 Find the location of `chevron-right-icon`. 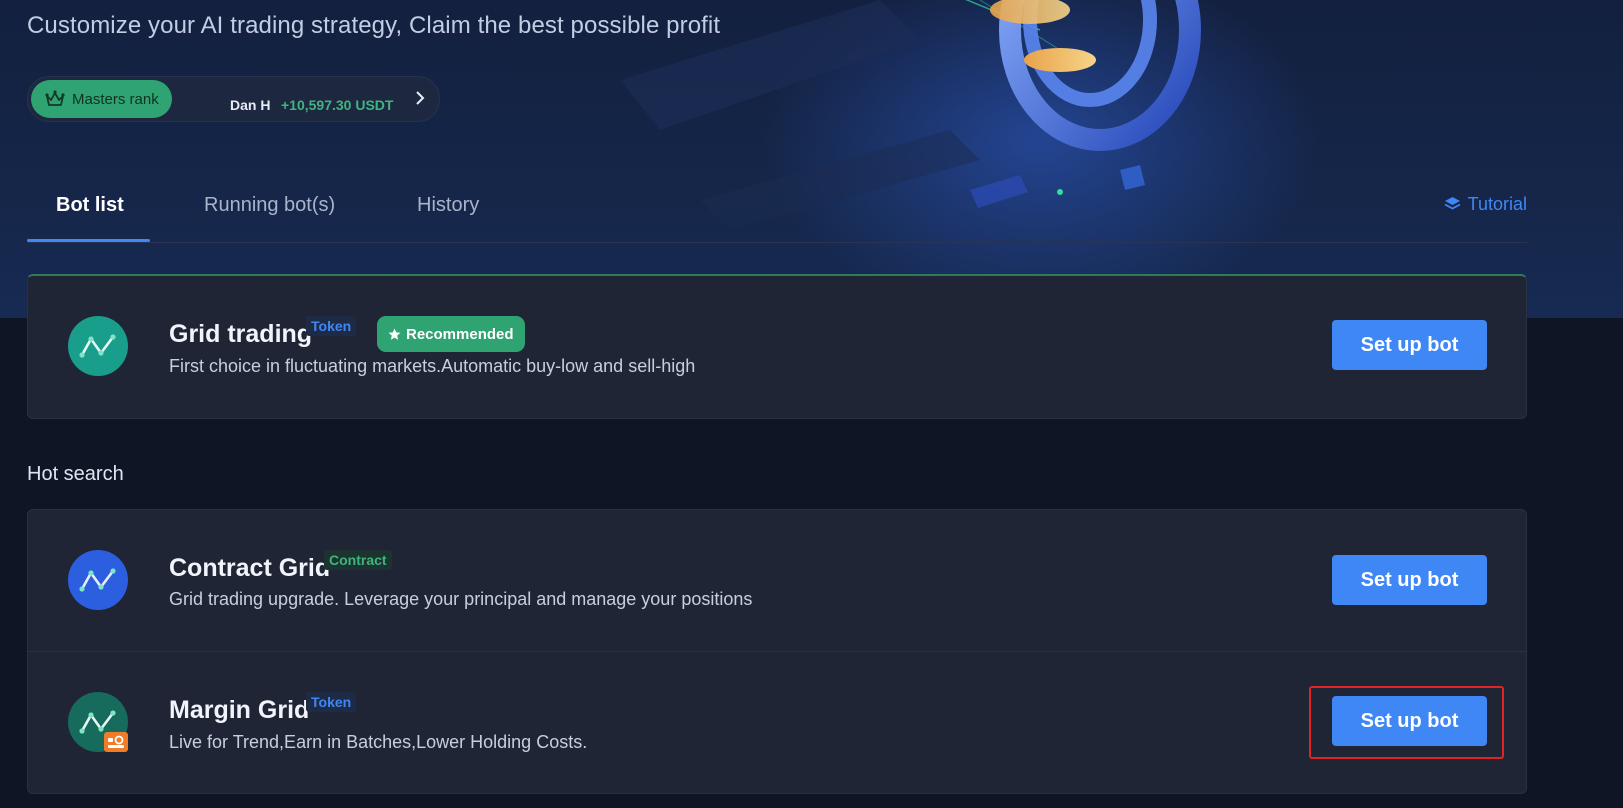

chevron-right-icon is located at coordinates (420, 98).